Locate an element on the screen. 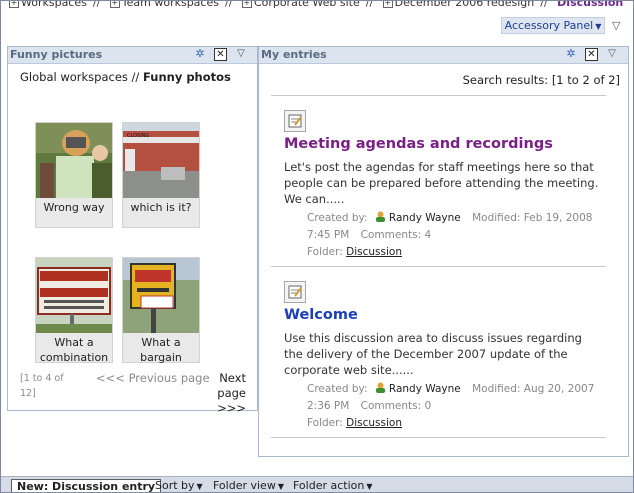  sort-by-menu: Sort by ▼ is located at coordinates (179, 485).